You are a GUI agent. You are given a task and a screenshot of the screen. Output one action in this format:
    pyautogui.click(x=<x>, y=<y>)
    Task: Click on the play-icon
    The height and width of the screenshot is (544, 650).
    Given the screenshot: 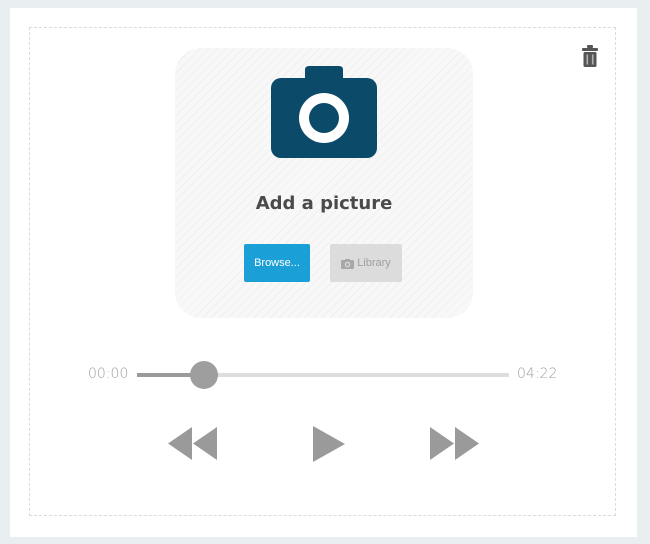 What is the action you would take?
    pyautogui.click(x=328, y=444)
    